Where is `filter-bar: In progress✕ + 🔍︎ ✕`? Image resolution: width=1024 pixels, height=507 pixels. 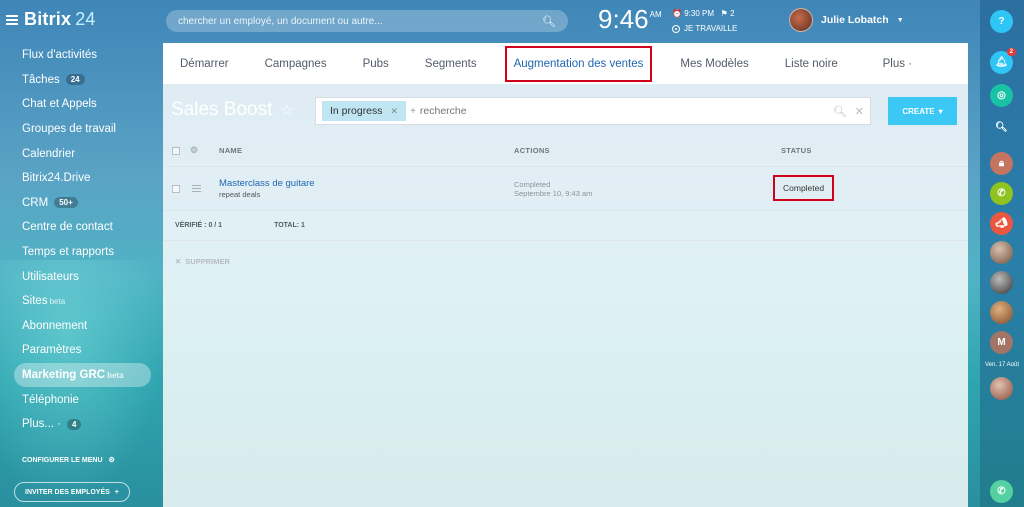 filter-bar: In progress✕ + 🔍︎ ✕ is located at coordinates (593, 111).